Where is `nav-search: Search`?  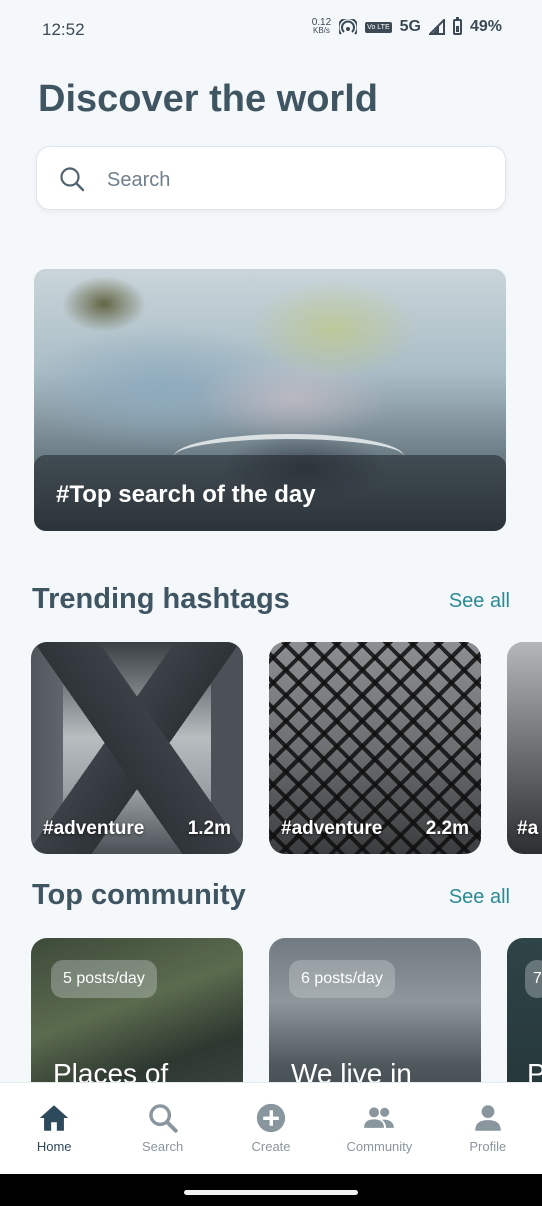 nav-search: Search is located at coordinates (162, 1129).